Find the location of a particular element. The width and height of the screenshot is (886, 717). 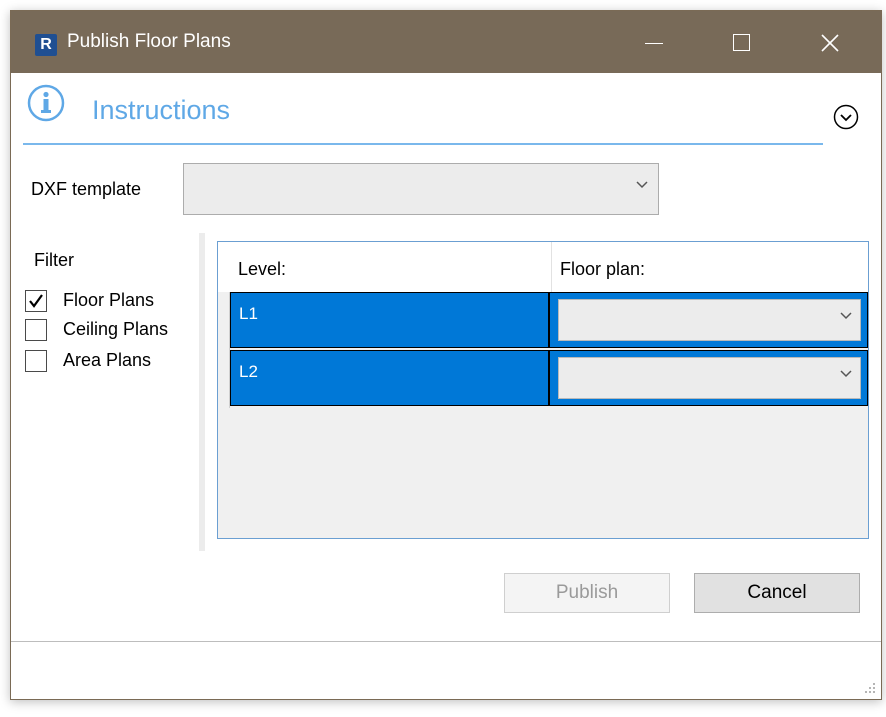

level-value: L1 is located at coordinates (248, 313).